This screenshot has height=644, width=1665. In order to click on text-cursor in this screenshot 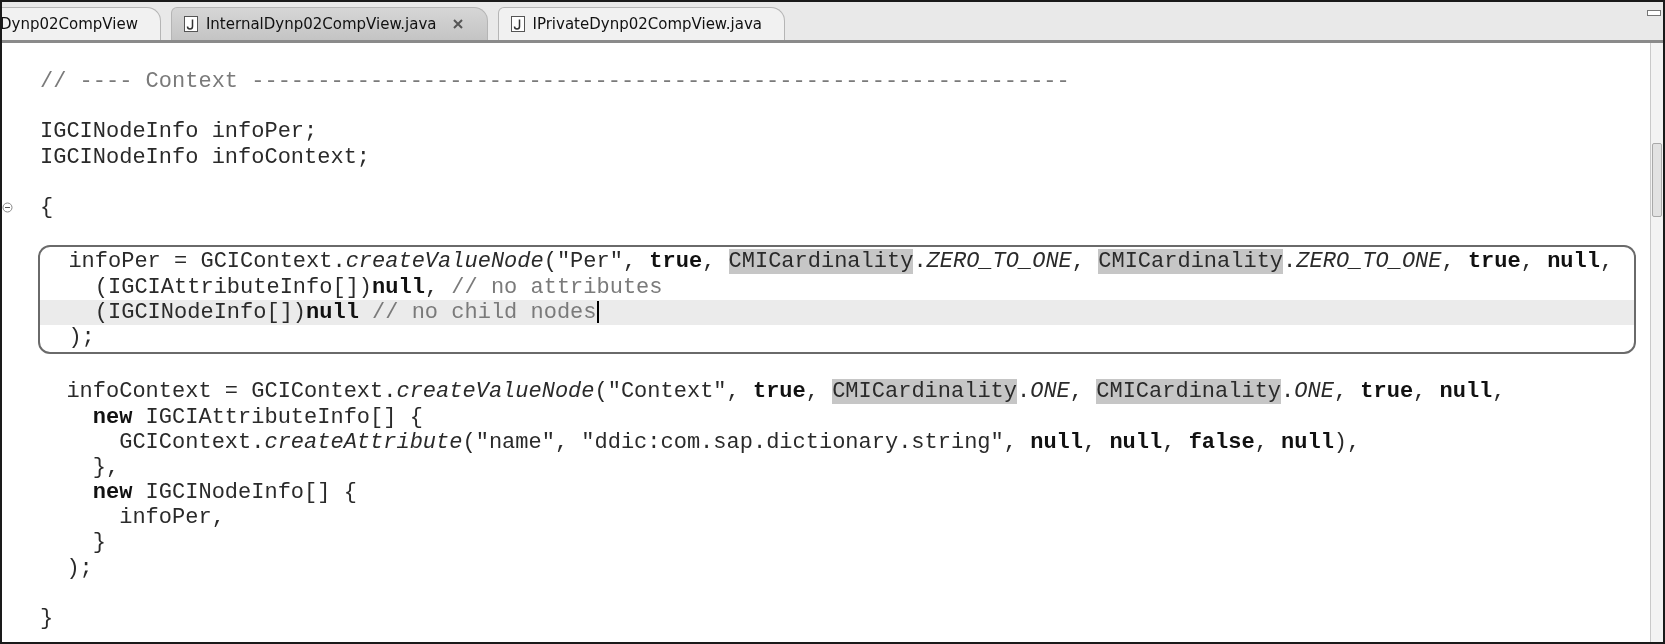, I will do `click(597, 312)`.